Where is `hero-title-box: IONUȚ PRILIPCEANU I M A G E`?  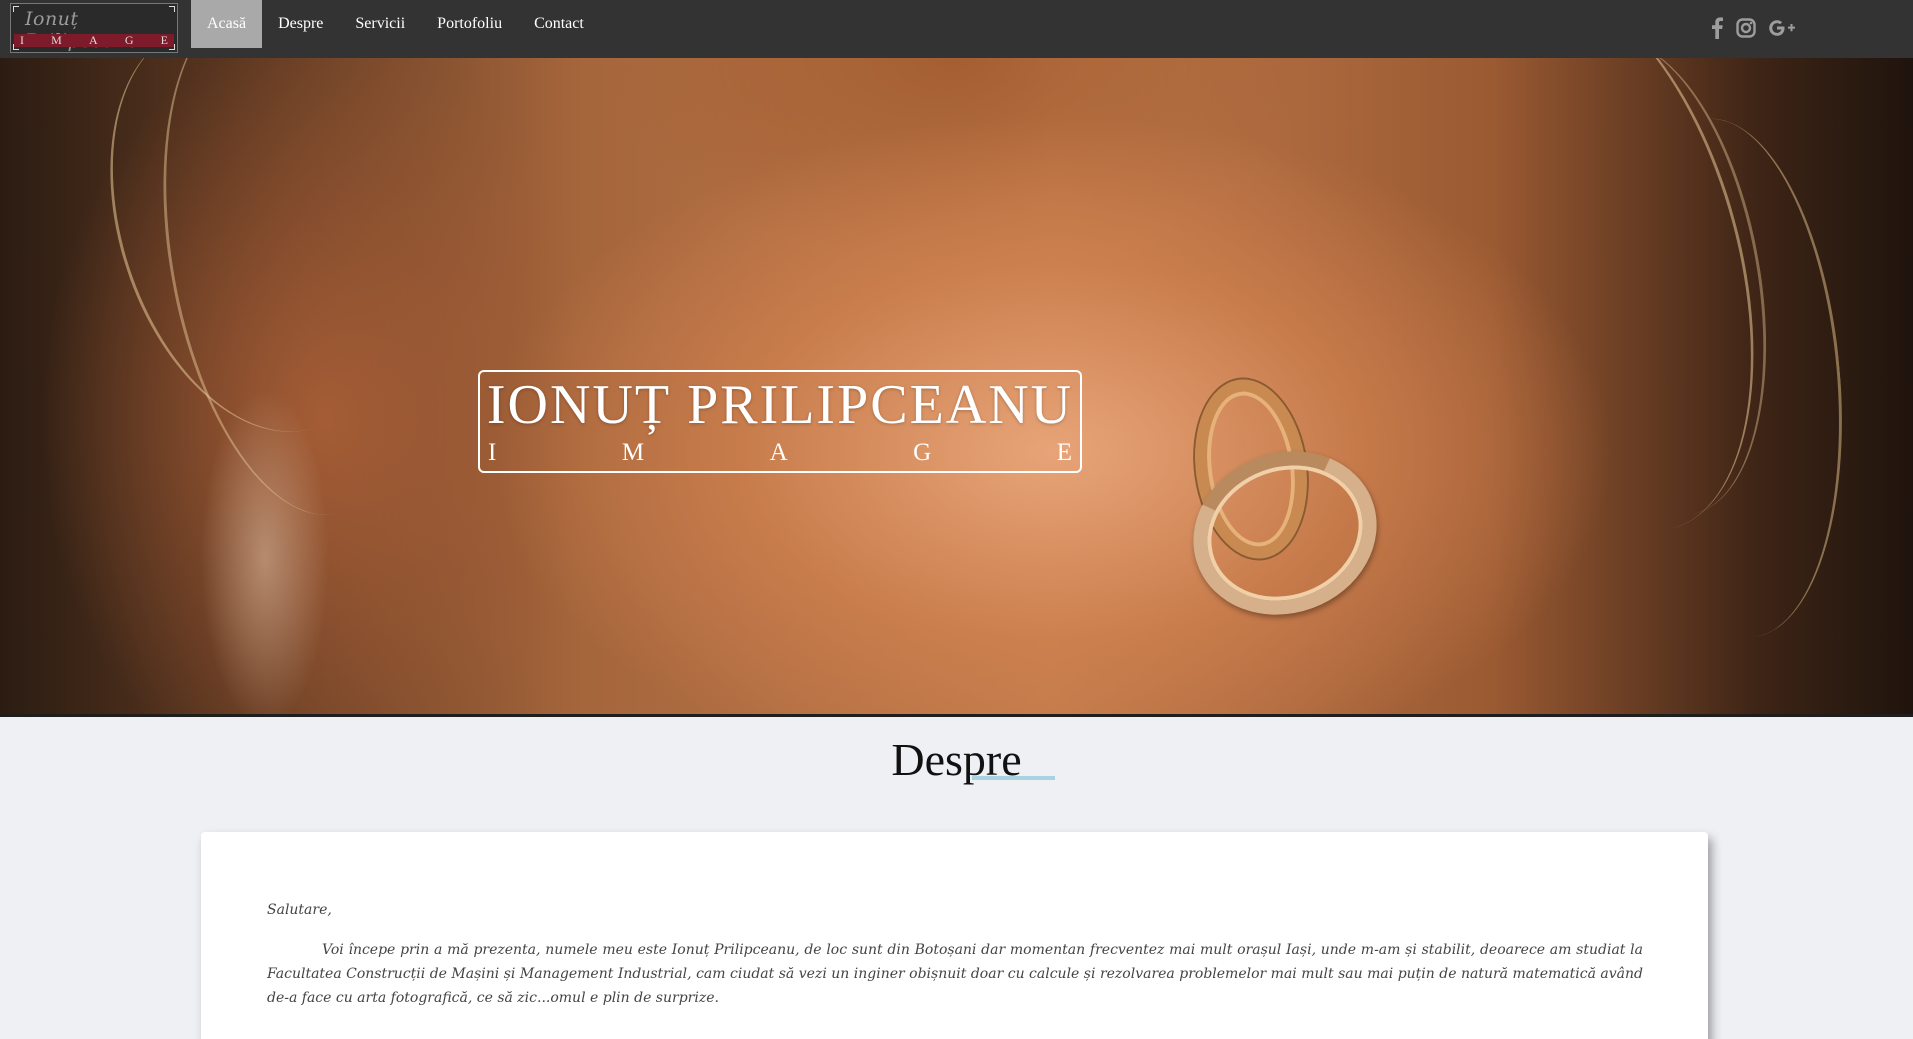 hero-title-box: IONUȚ PRILIPCEANU I M A G E is located at coordinates (780, 421).